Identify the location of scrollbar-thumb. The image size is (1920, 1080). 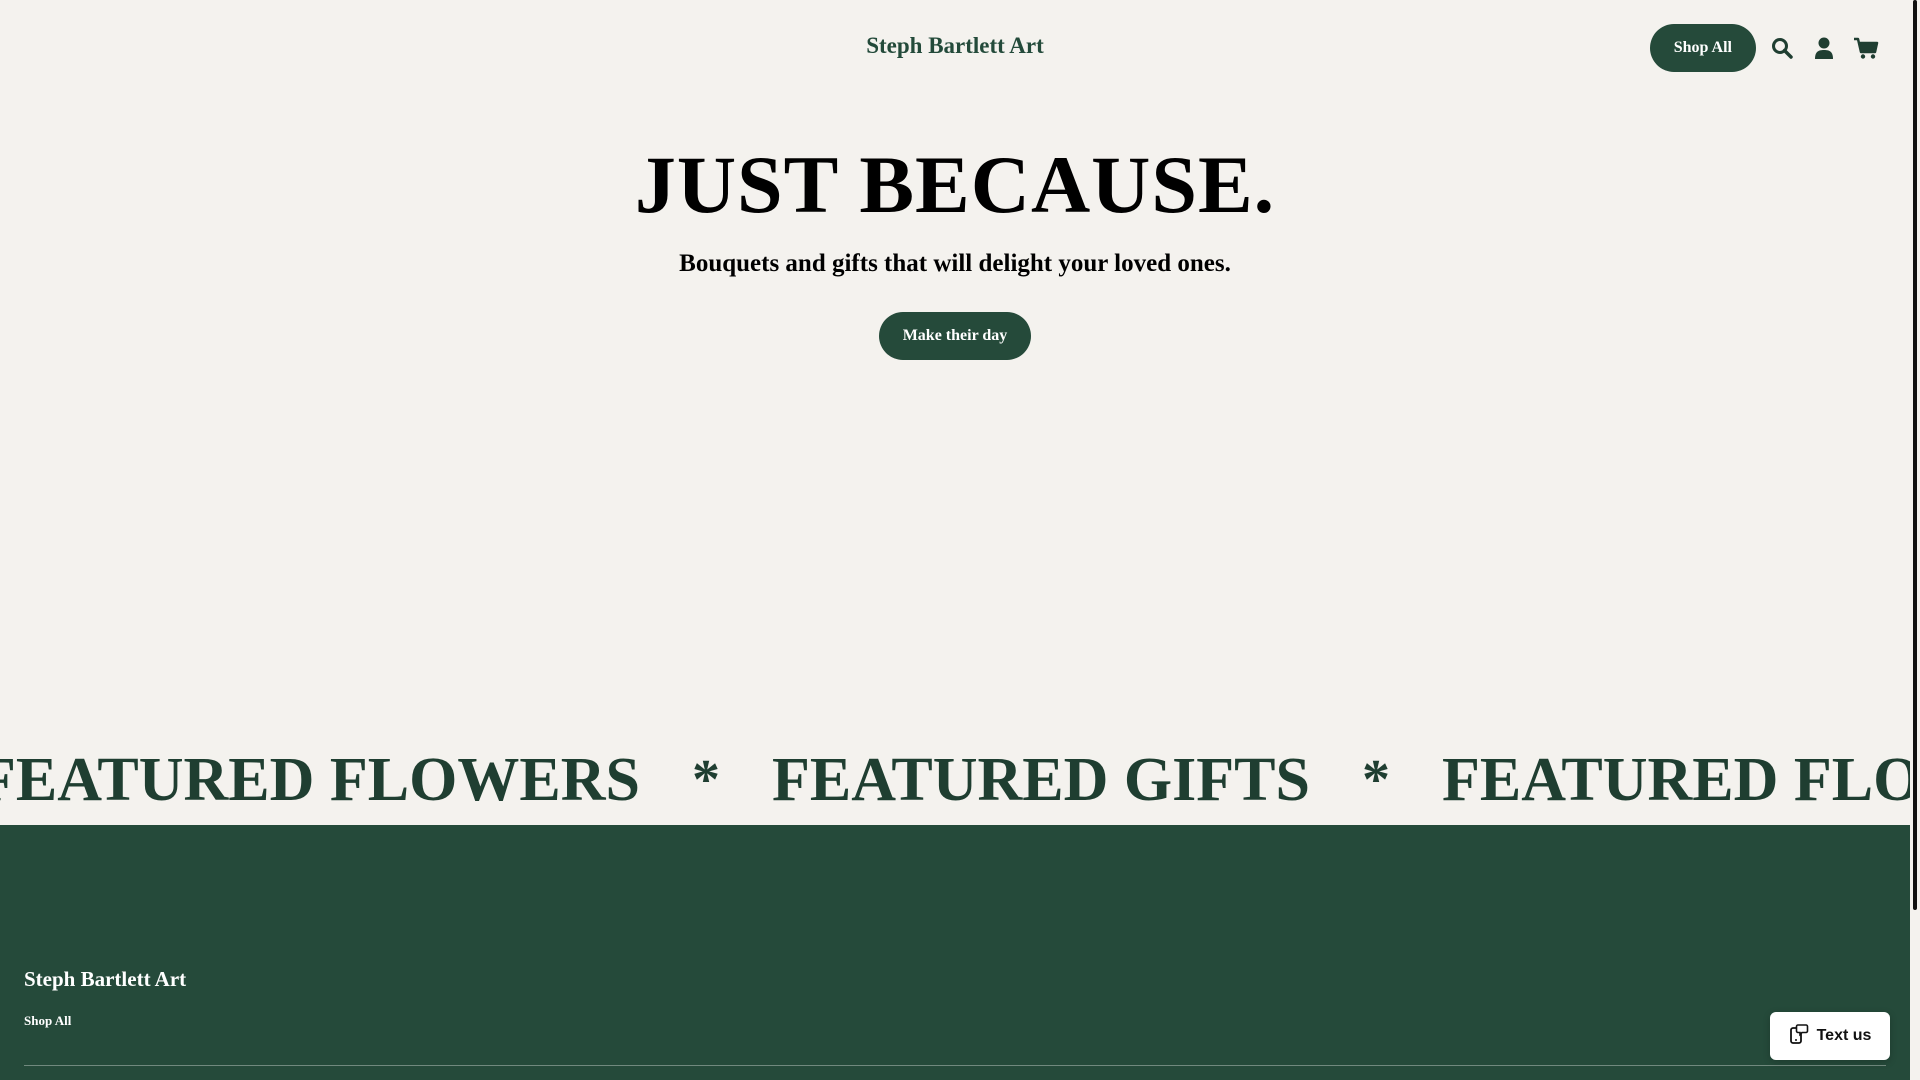
(1915, 455).